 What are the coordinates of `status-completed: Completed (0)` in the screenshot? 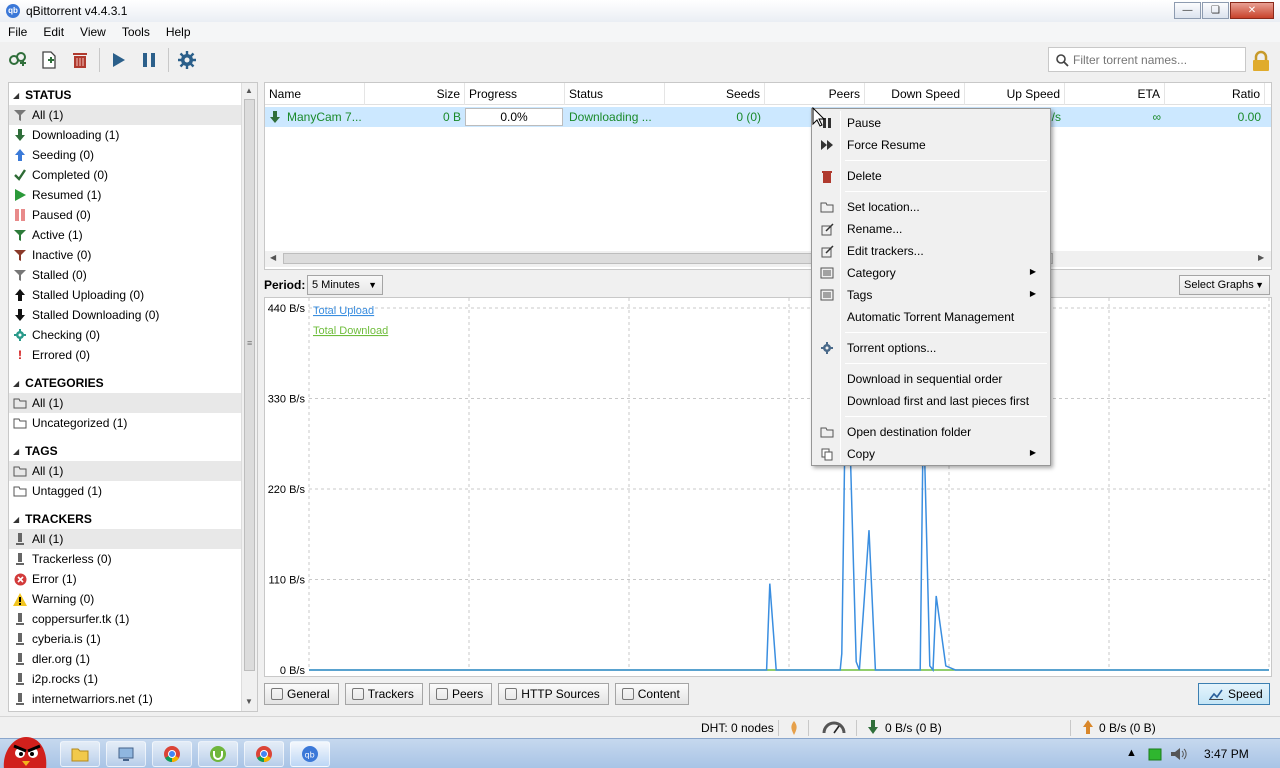 It's located at (126, 175).